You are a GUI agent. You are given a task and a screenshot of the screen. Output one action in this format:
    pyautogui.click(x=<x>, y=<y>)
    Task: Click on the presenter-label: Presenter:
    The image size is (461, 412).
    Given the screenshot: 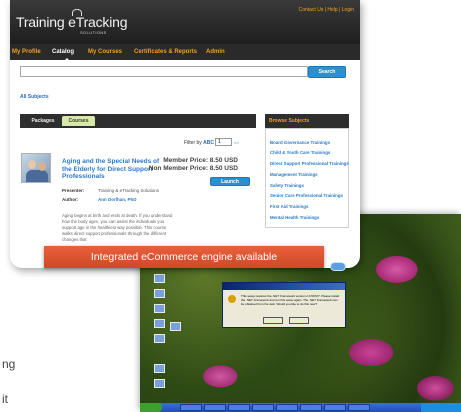 What is the action you would take?
    pyautogui.click(x=73, y=190)
    